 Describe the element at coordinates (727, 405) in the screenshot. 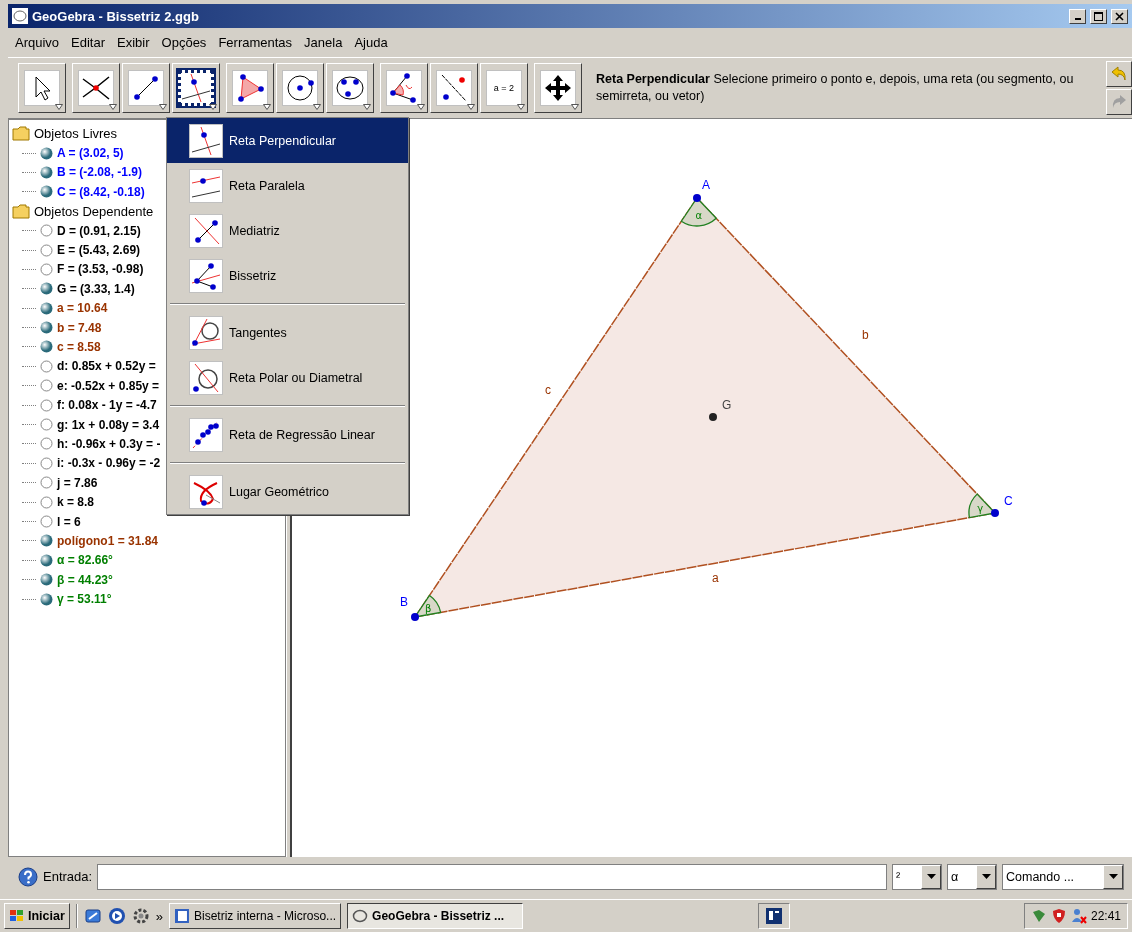

I see `point-label: G` at that location.